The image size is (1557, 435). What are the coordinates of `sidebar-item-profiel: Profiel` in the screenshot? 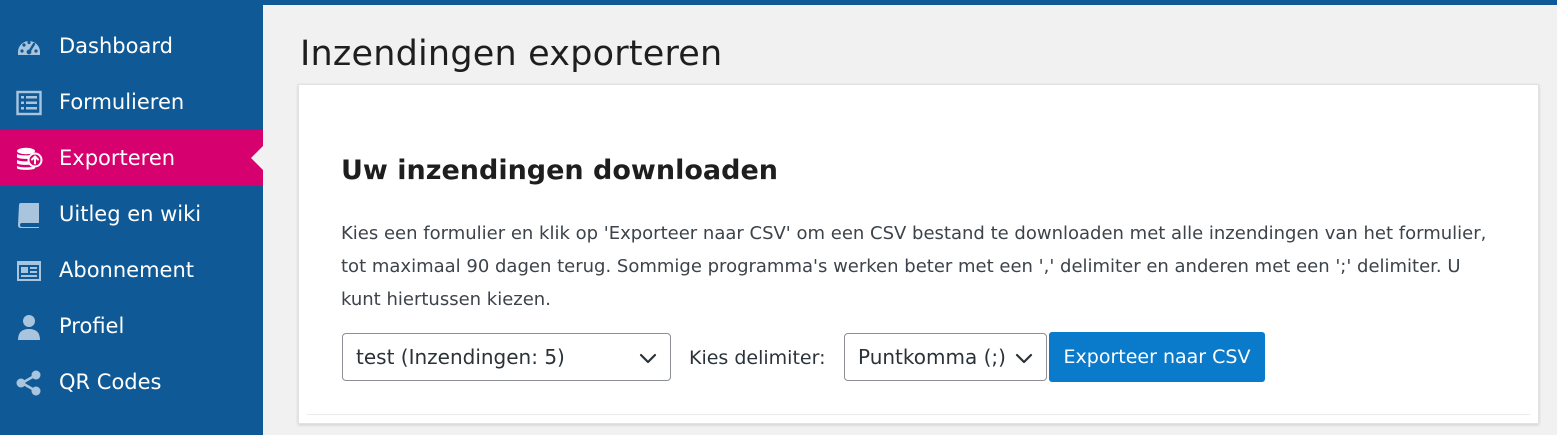 It's located at (131, 326).